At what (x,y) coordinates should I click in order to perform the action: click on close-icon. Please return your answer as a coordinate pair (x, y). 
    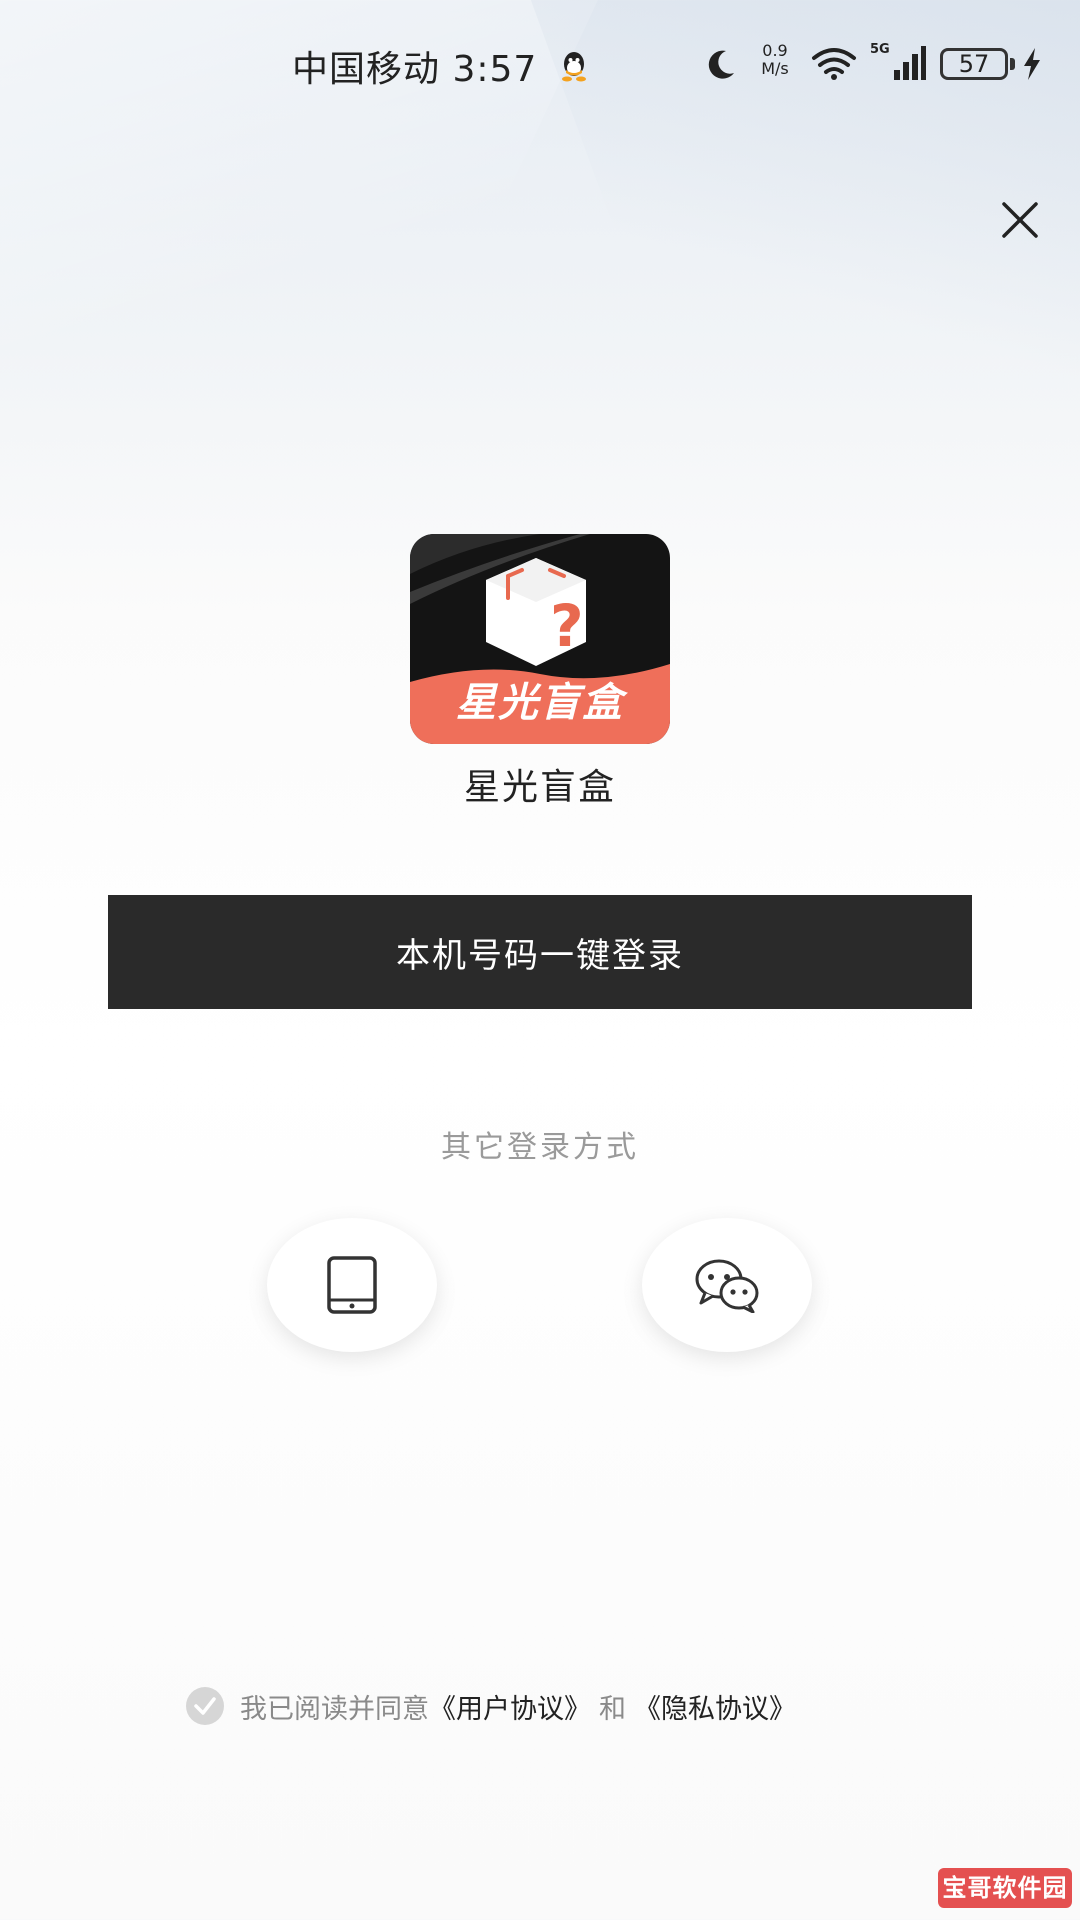
    Looking at the image, I should click on (1020, 220).